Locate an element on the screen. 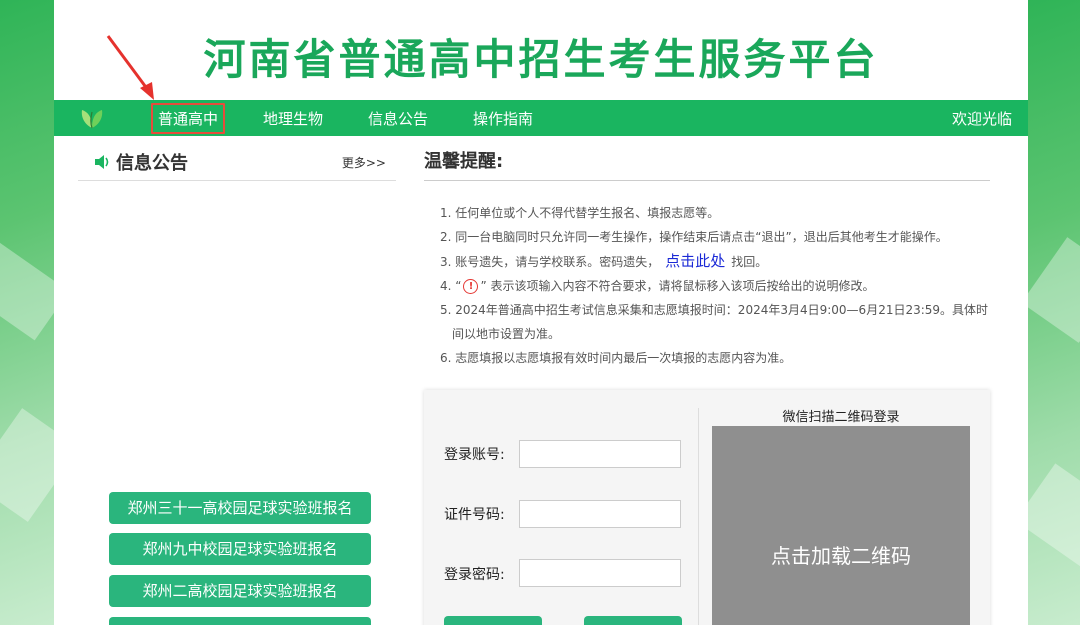 This screenshot has width=1080, height=625. nav-item-dili-shengwu: 地理生物 is located at coordinates (293, 118).